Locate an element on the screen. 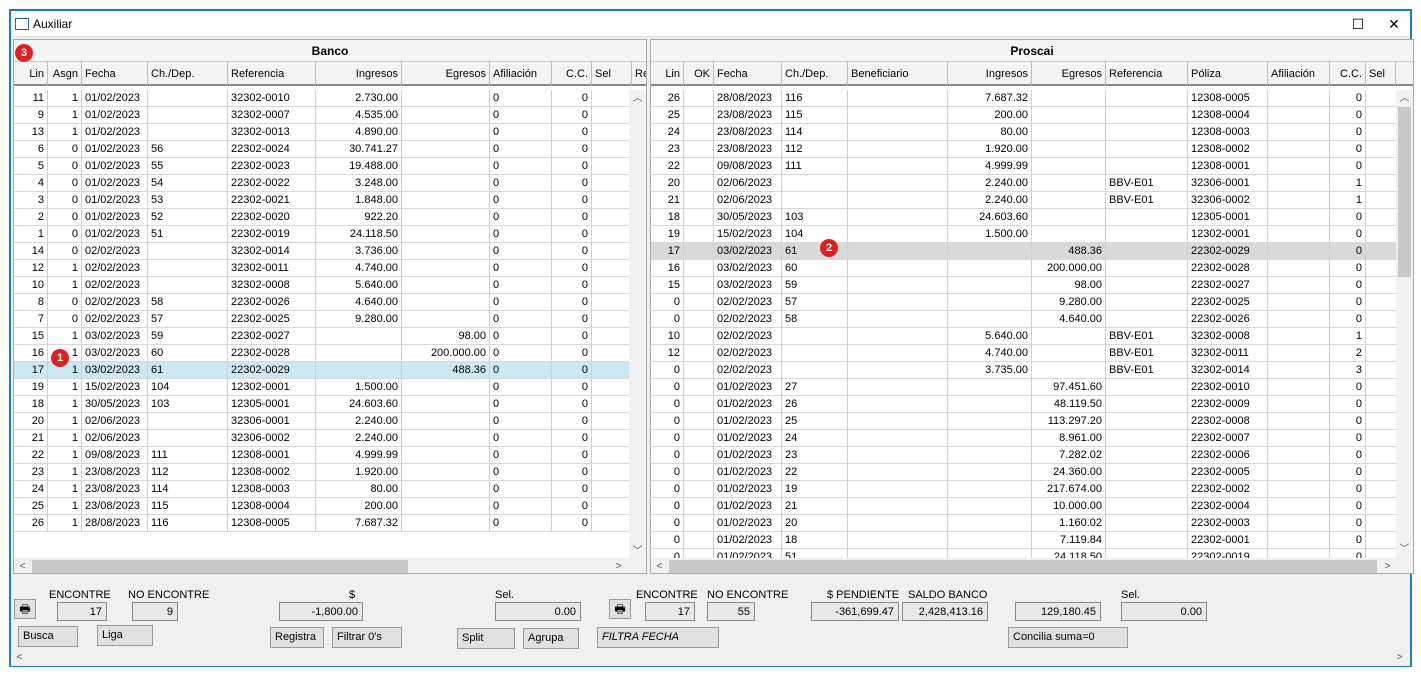 This screenshot has height=675, width=1421. table-row: 0 01/02/2023 19 217.674.00 22302-0002 0 is located at coordinates (1023, 489).